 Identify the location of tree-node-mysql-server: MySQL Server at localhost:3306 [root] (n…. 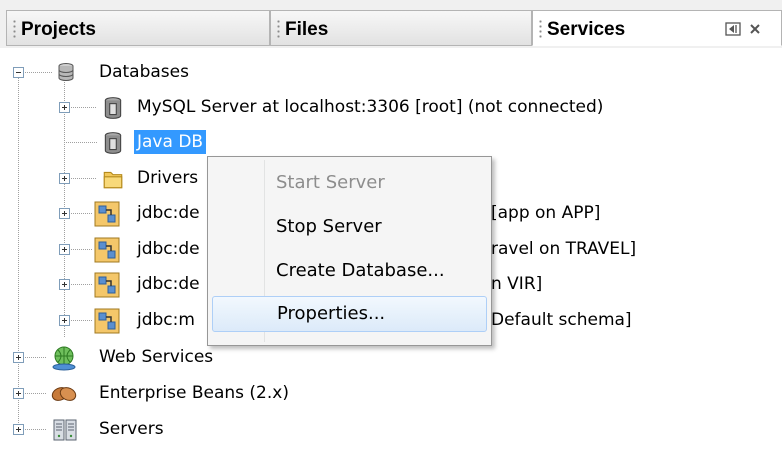
(350, 109).